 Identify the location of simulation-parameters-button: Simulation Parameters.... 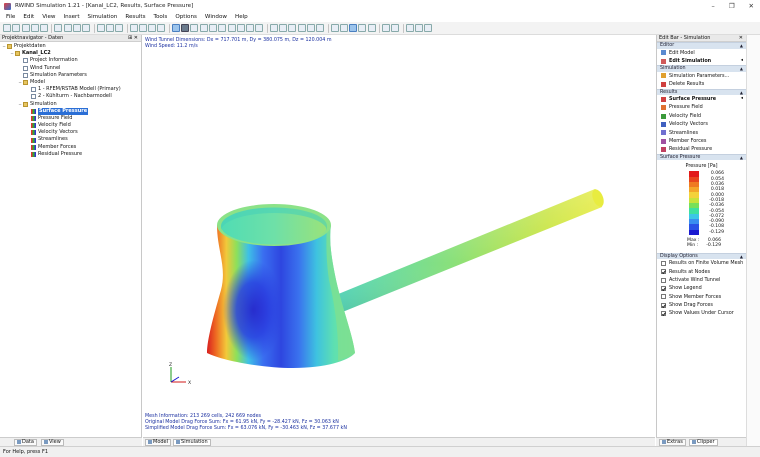
(701, 76).